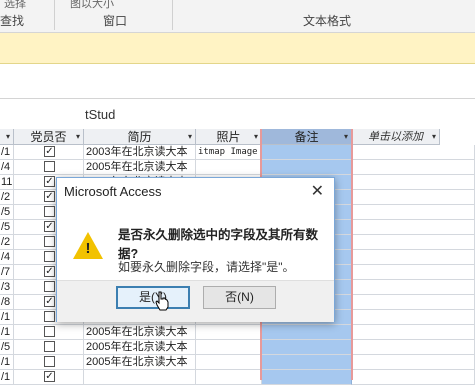 The image size is (475, 385). I want to click on table-row: /1 ✓, so click(237, 377).